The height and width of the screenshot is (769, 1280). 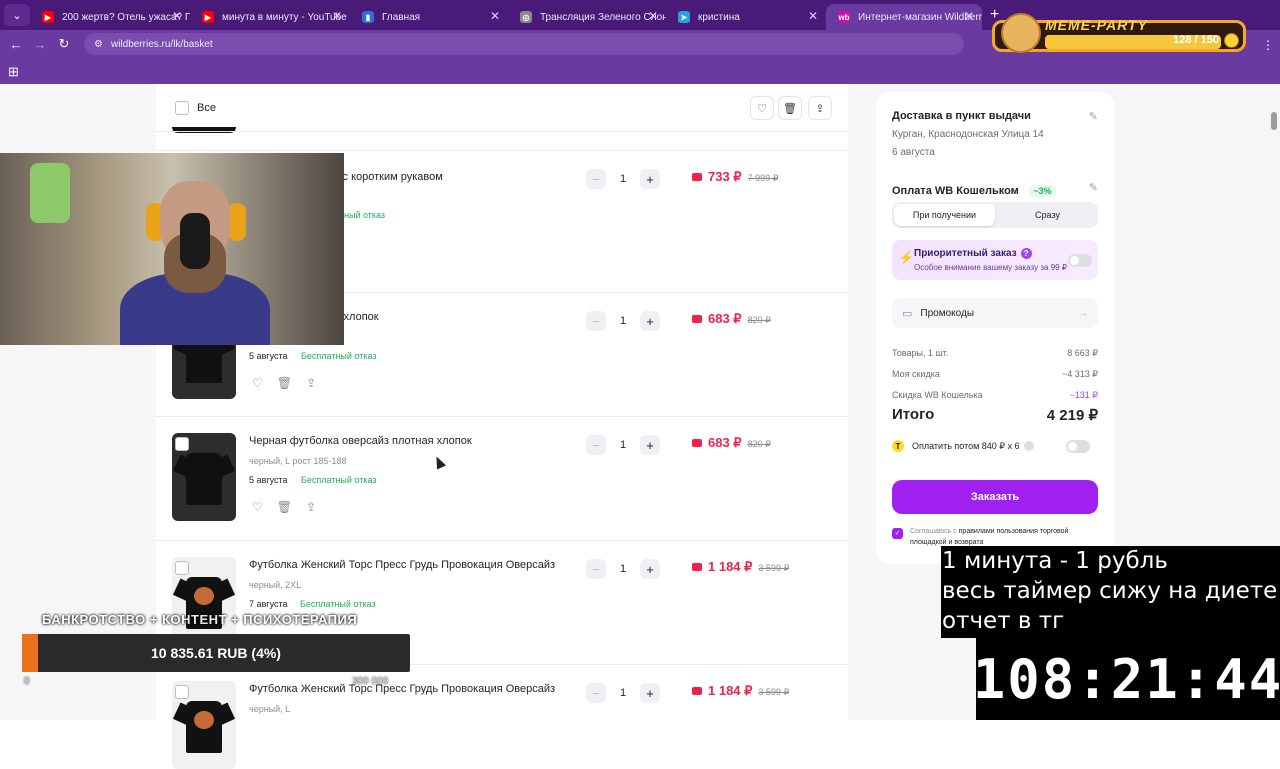 What do you see at coordinates (587, 17) in the screenshot?
I see `tab-4: ◎ Трансляция Зеленого Слоник ✕` at bounding box center [587, 17].